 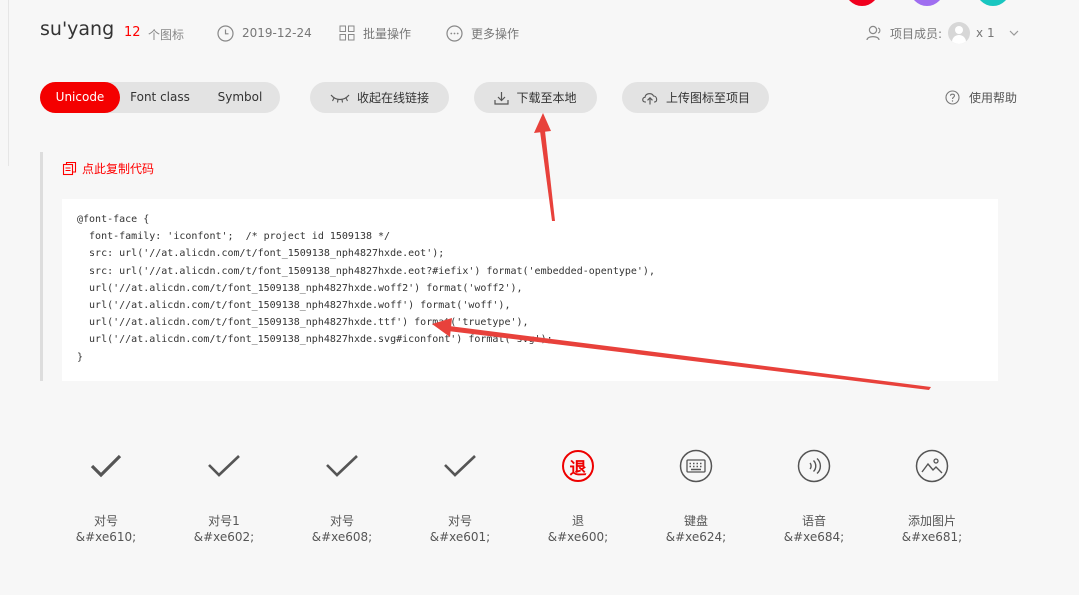 What do you see at coordinates (342, 537) in the screenshot?
I see `icon-code: &#xe608;` at bounding box center [342, 537].